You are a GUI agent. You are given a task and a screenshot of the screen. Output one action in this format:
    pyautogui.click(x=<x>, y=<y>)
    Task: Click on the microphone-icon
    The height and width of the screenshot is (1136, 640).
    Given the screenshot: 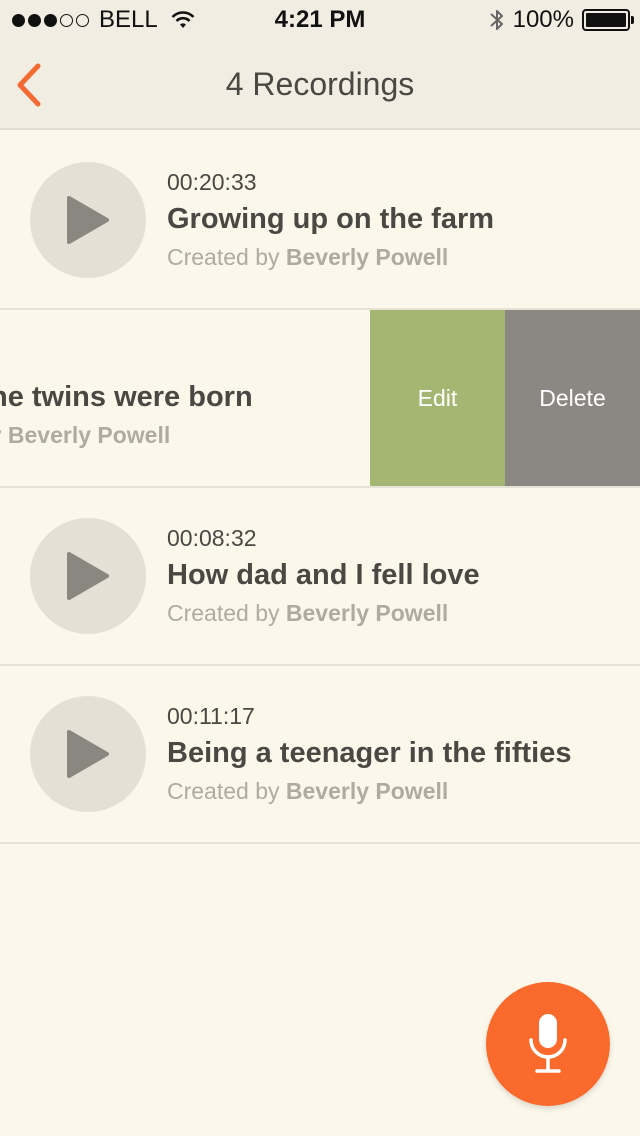 What is the action you would take?
    pyautogui.click(x=548, y=1043)
    